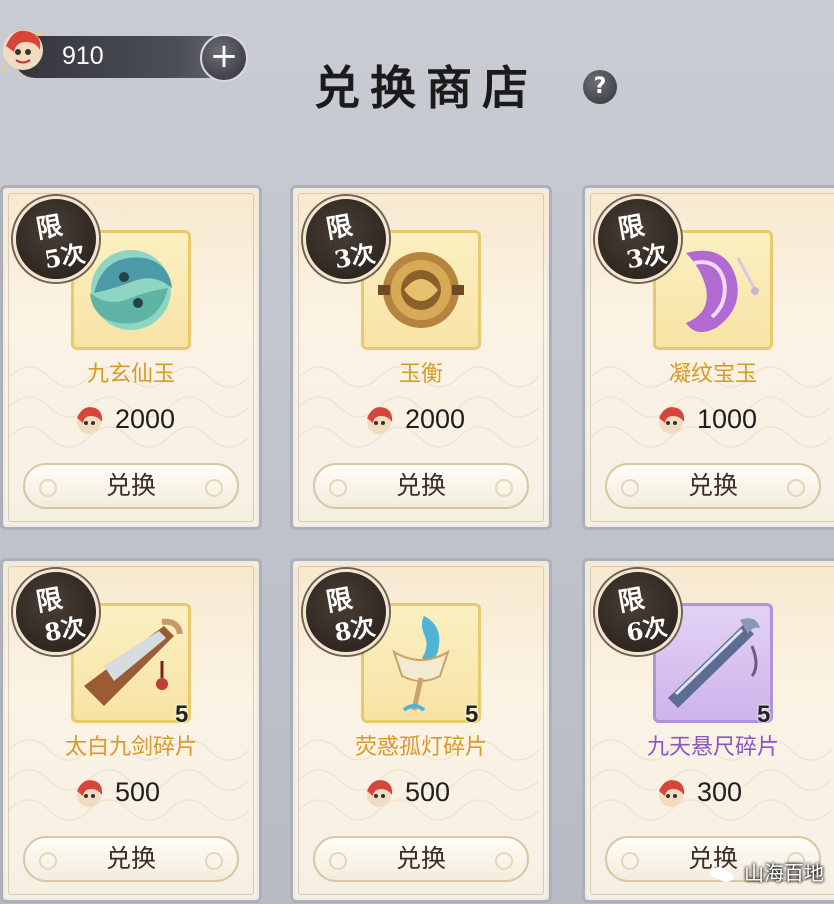 The height and width of the screenshot is (904, 834). I want to click on item-name: 荧惑孤灯碎片, so click(420, 747).